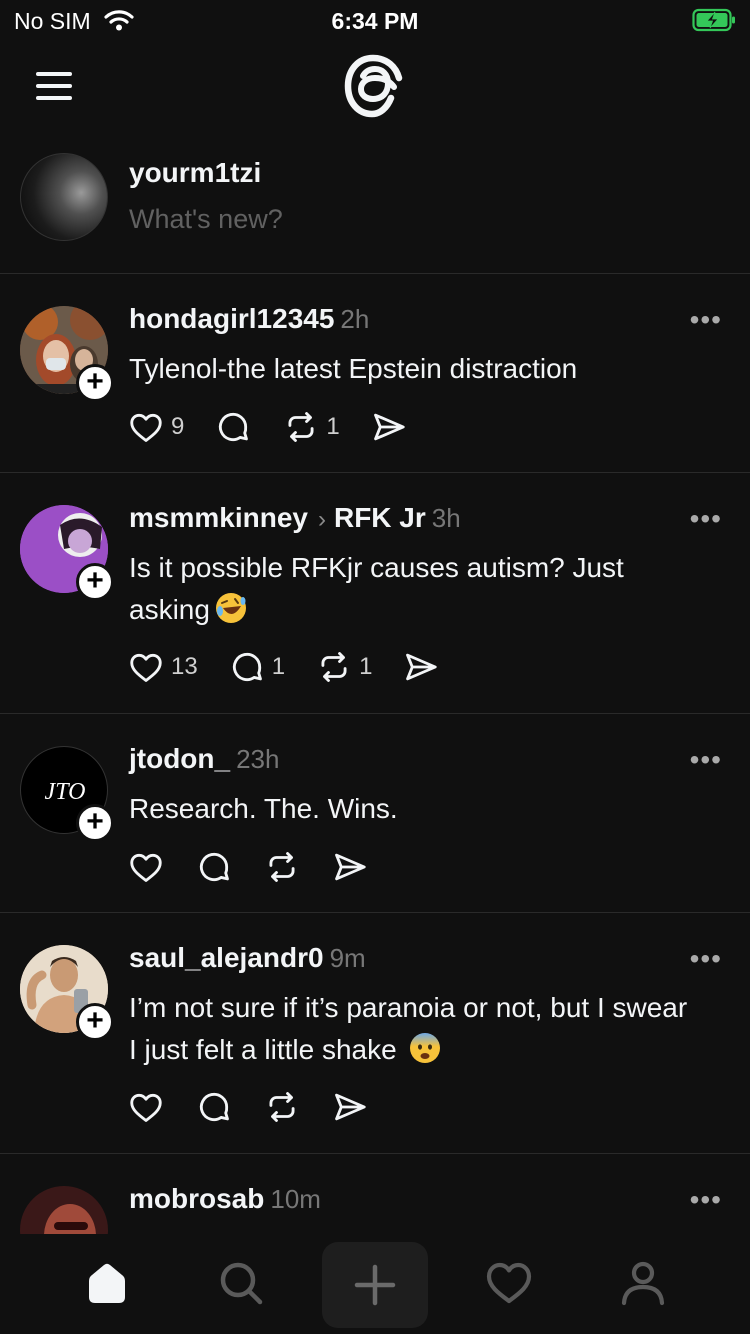 Image resolution: width=750 pixels, height=1334 pixels. I want to click on like-count: 9, so click(178, 426).